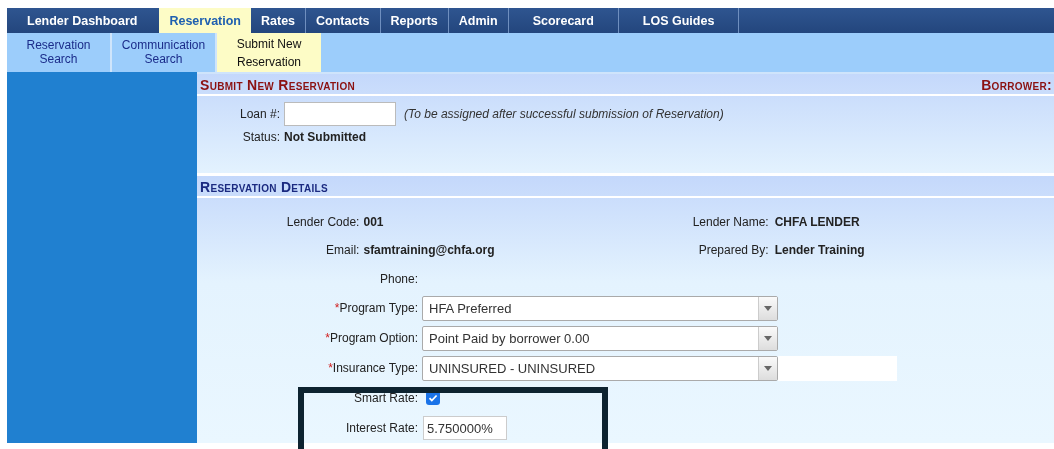  Describe the element at coordinates (730, 221) in the screenshot. I see `field-label: Lender Name:` at that location.